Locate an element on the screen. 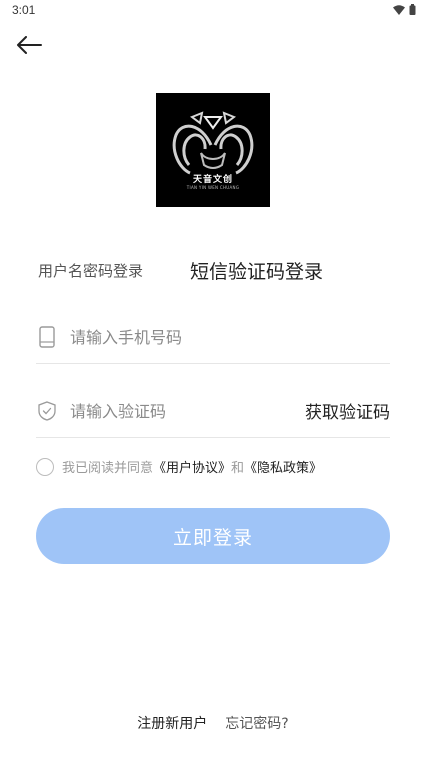 The width and height of the screenshot is (426, 759). status-time: 3:01 is located at coordinates (24, 10).